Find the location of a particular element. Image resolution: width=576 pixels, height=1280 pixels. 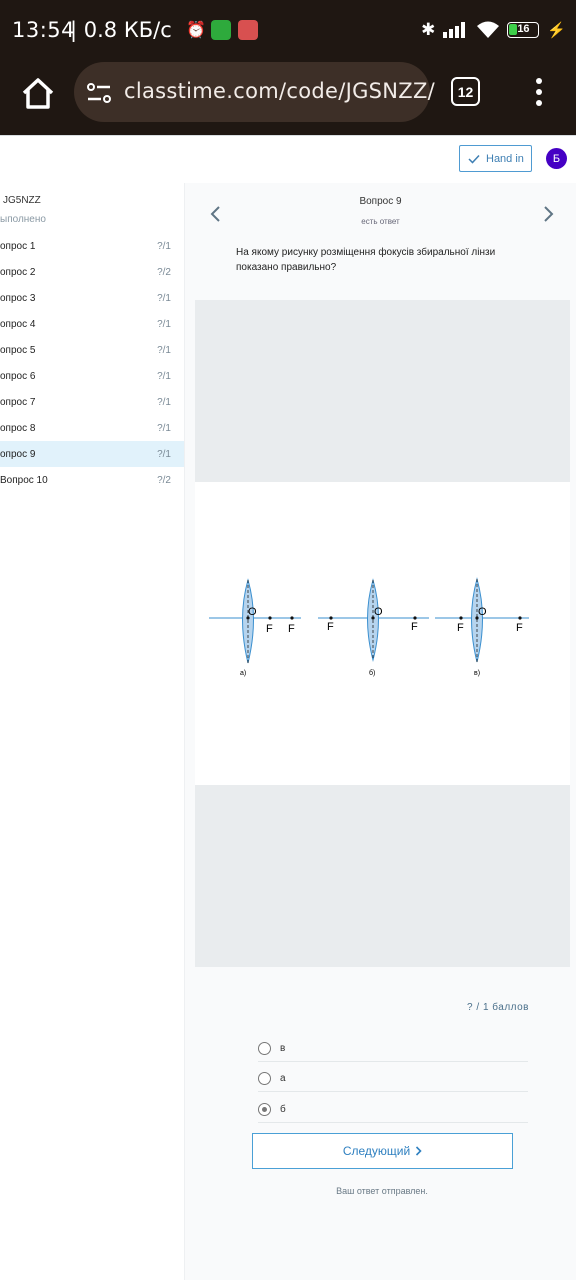

status-time: 13:54 is located at coordinates (44, 30).